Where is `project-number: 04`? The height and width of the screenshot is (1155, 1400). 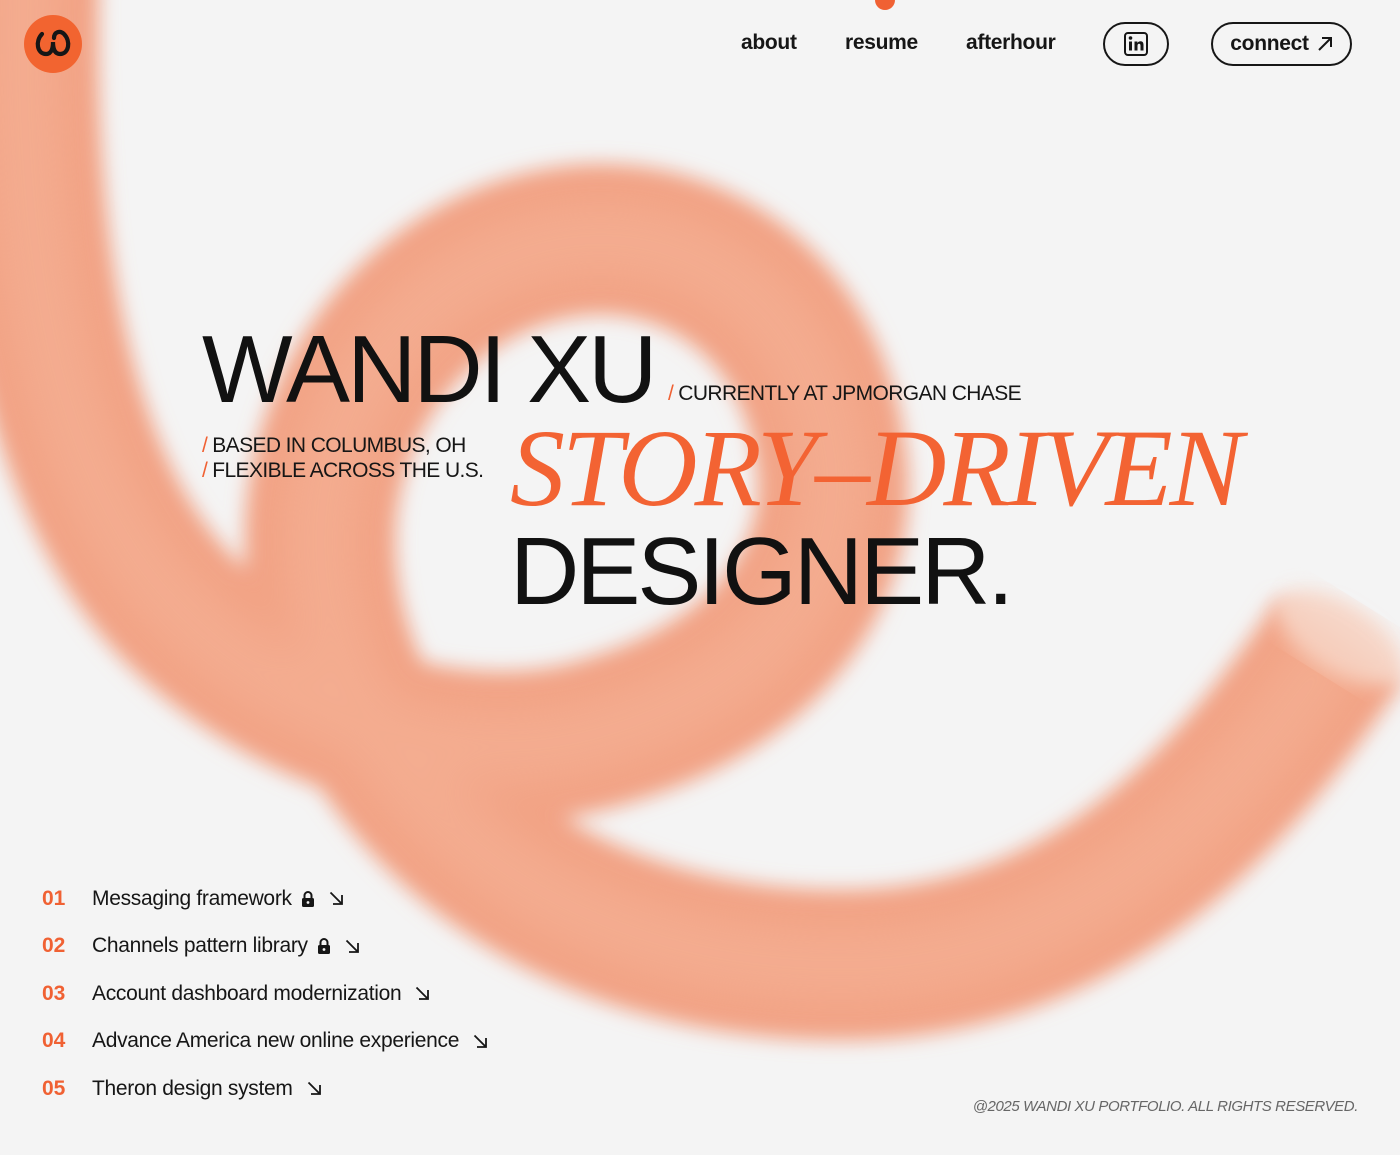 project-number: 04 is located at coordinates (54, 1041).